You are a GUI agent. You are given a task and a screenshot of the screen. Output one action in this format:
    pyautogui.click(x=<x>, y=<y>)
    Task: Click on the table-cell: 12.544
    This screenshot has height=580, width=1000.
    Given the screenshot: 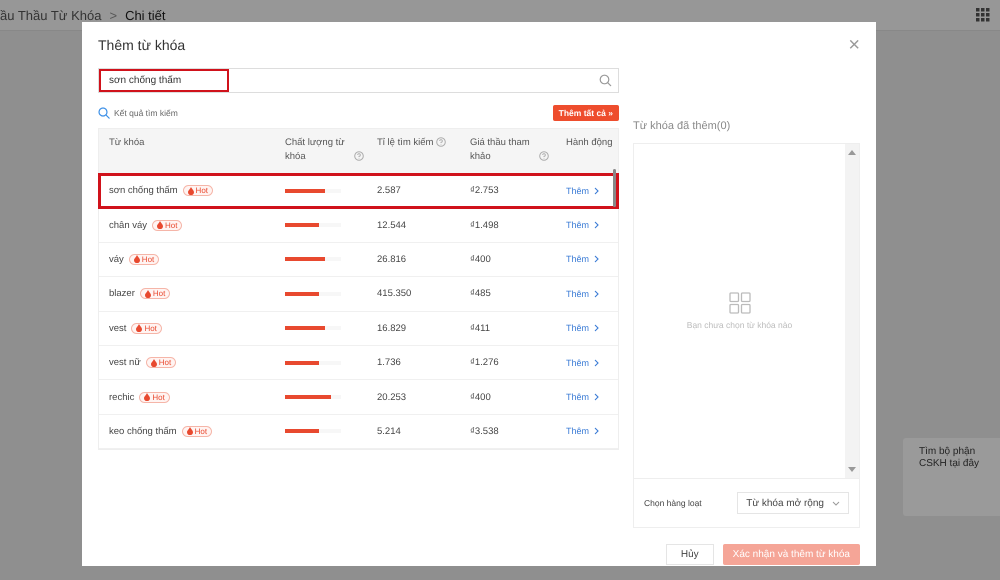 What is the action you would take?
    pyautogui.click(x=391, y=225)
    